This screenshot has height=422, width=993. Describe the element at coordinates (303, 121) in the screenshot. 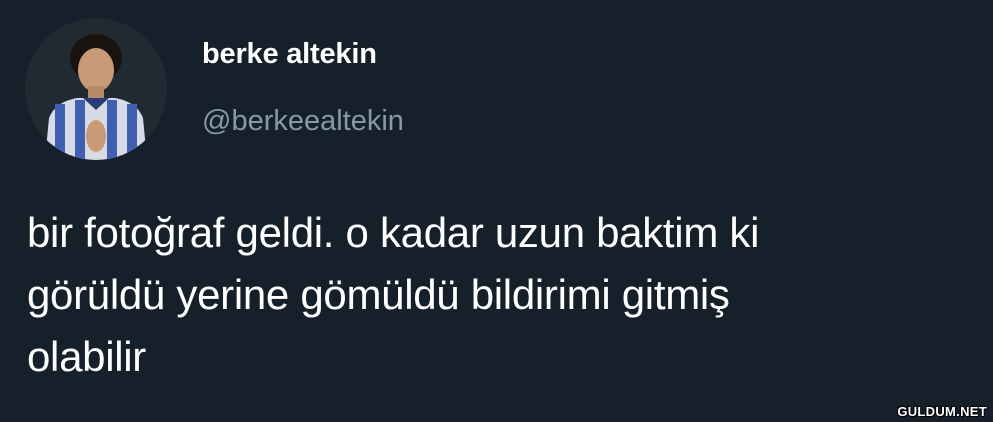

I see `user-handle: @berkeealtekin` at that location.